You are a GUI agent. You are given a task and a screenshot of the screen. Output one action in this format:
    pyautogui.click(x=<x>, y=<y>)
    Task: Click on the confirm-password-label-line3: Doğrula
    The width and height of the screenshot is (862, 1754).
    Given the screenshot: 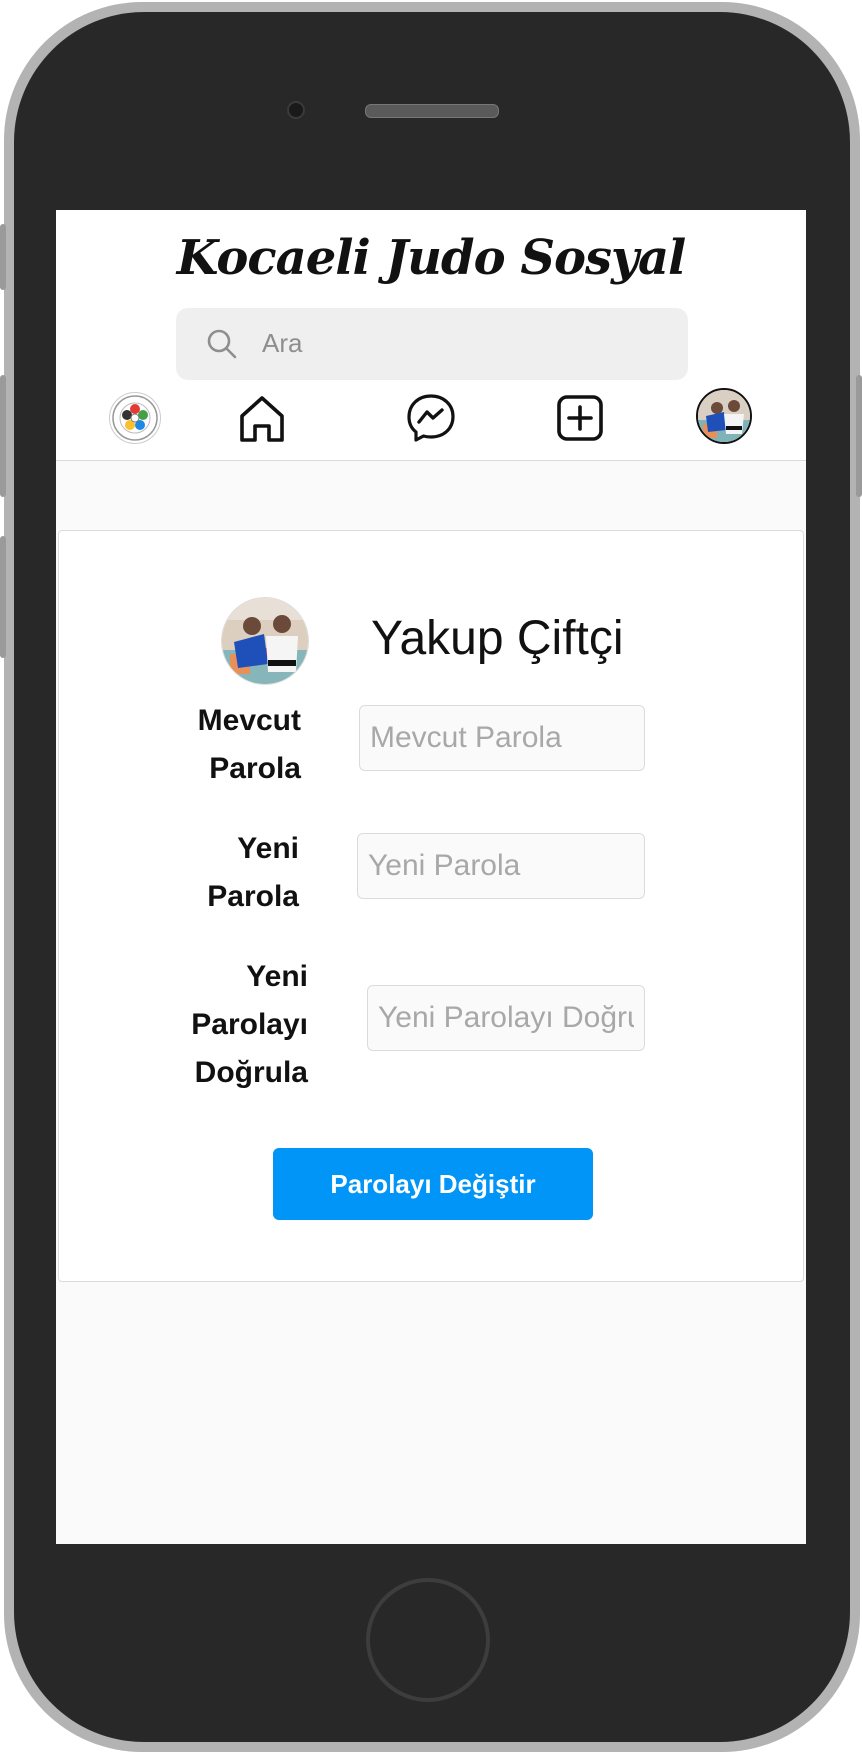 What is the action you would take?
    pyautogui.click(x=251, y=1072)
    